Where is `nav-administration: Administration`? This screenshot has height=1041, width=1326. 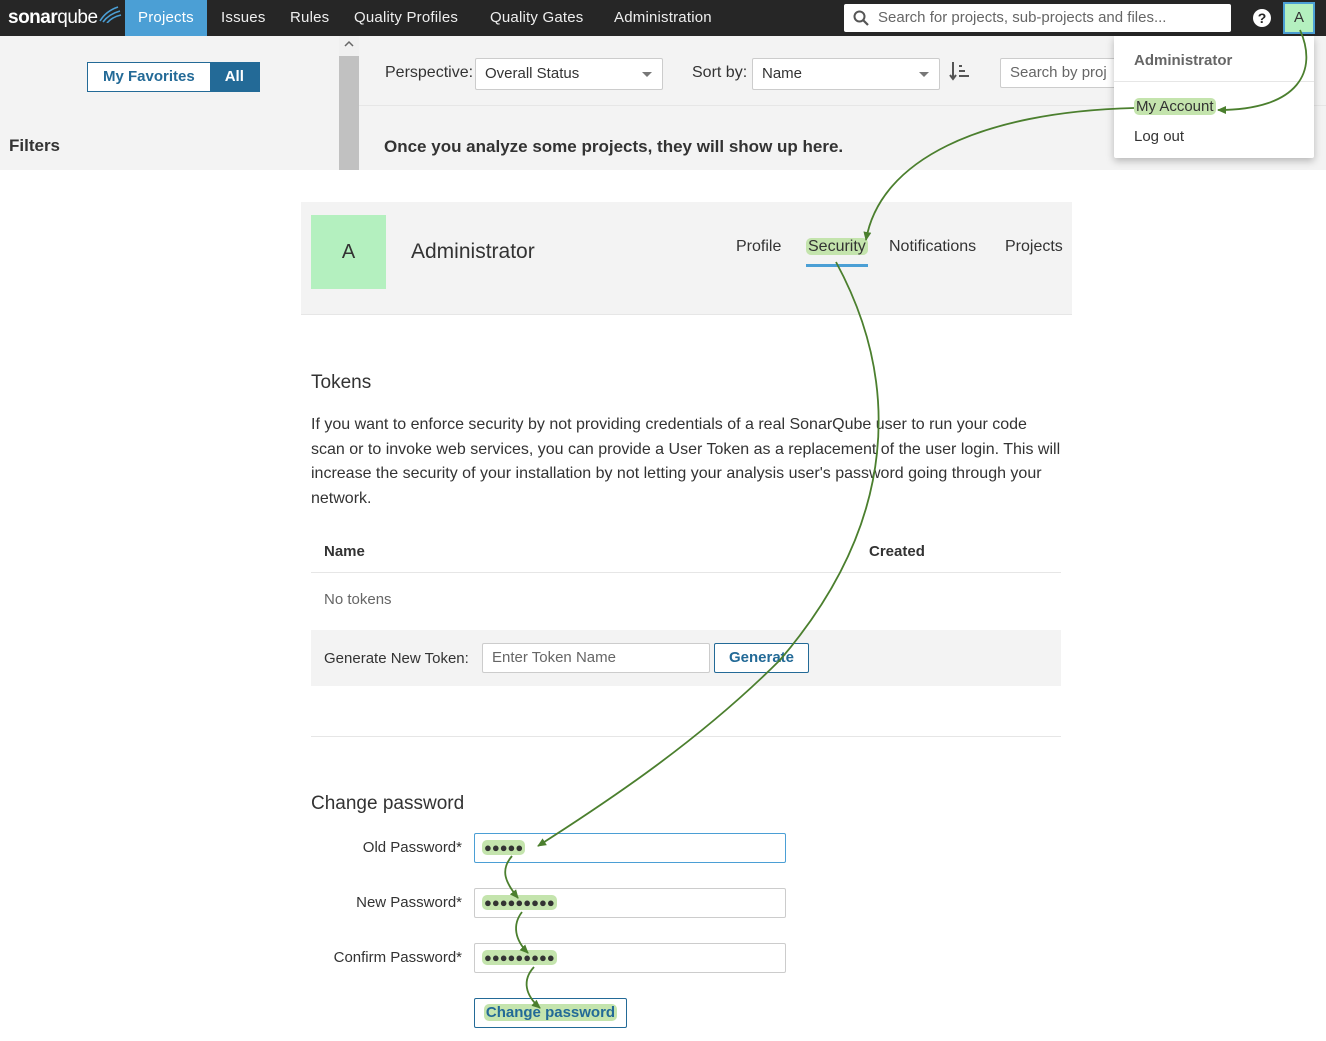
nav-administration: Administration is located at coordinates (663, 18).